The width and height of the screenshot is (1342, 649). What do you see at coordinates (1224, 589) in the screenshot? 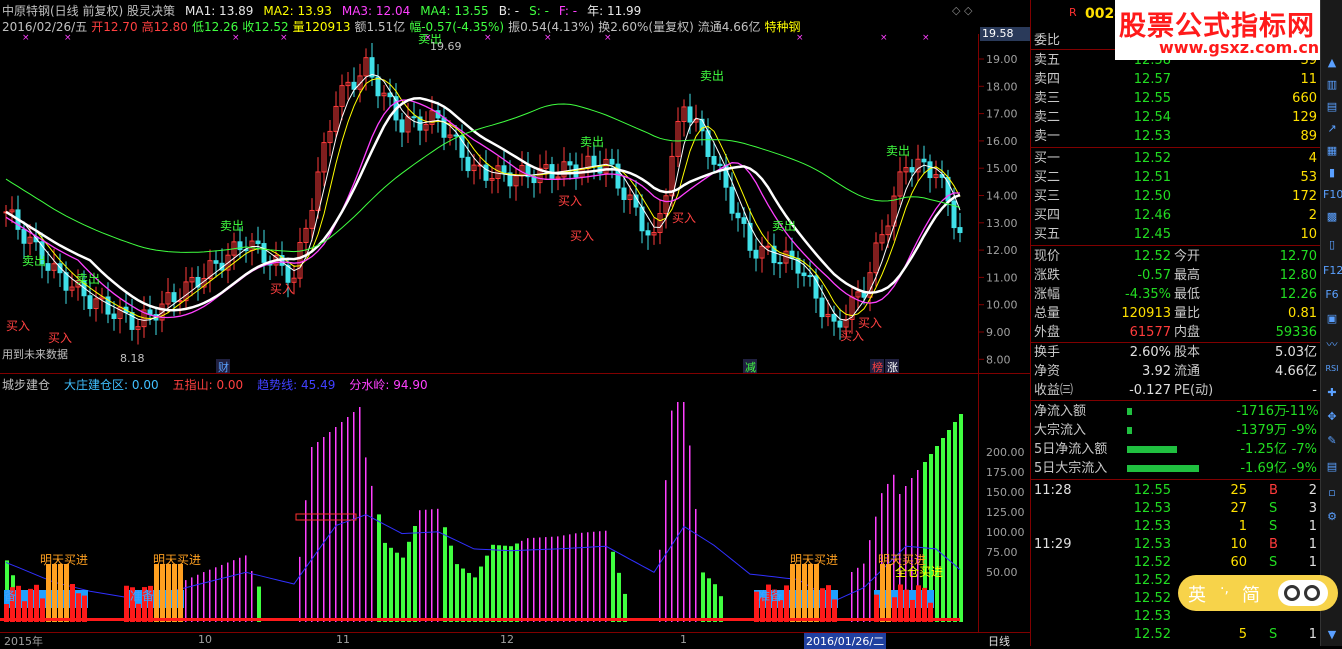
I see `ime-punct: ·,` at bounding box center [1224, 589].